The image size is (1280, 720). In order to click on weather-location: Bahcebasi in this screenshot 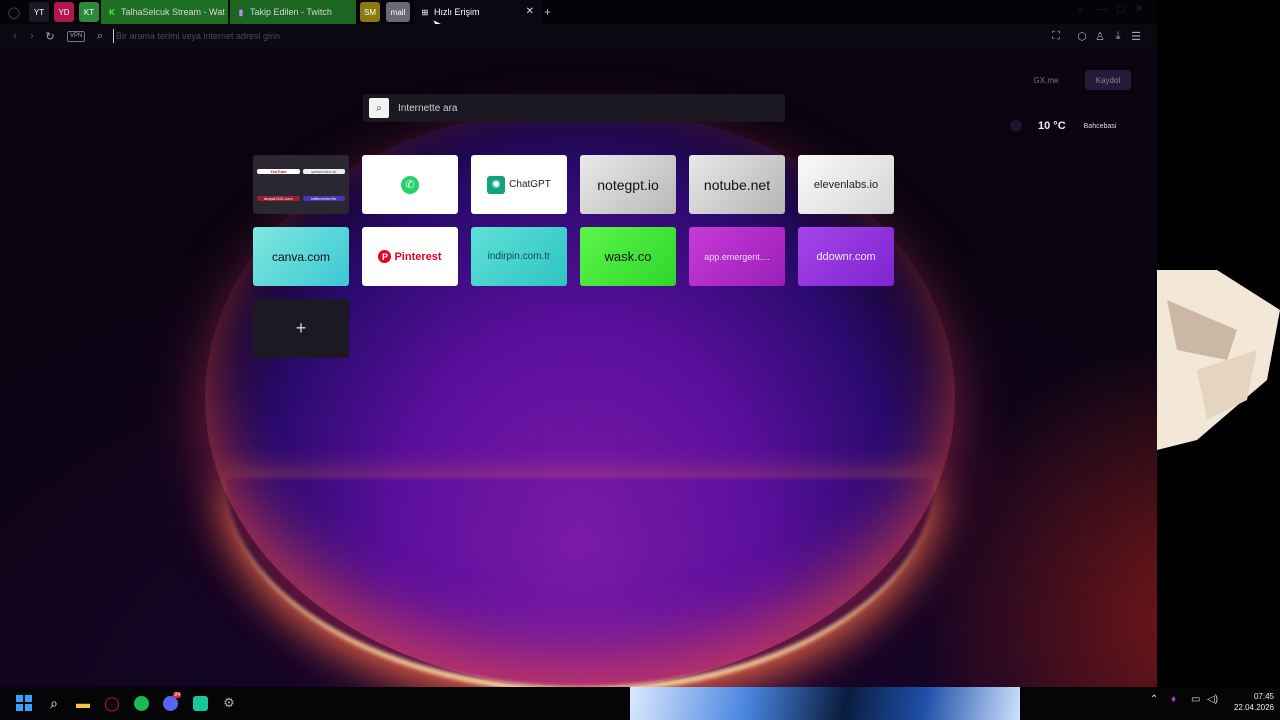, I will do `click(1100, 126)`.